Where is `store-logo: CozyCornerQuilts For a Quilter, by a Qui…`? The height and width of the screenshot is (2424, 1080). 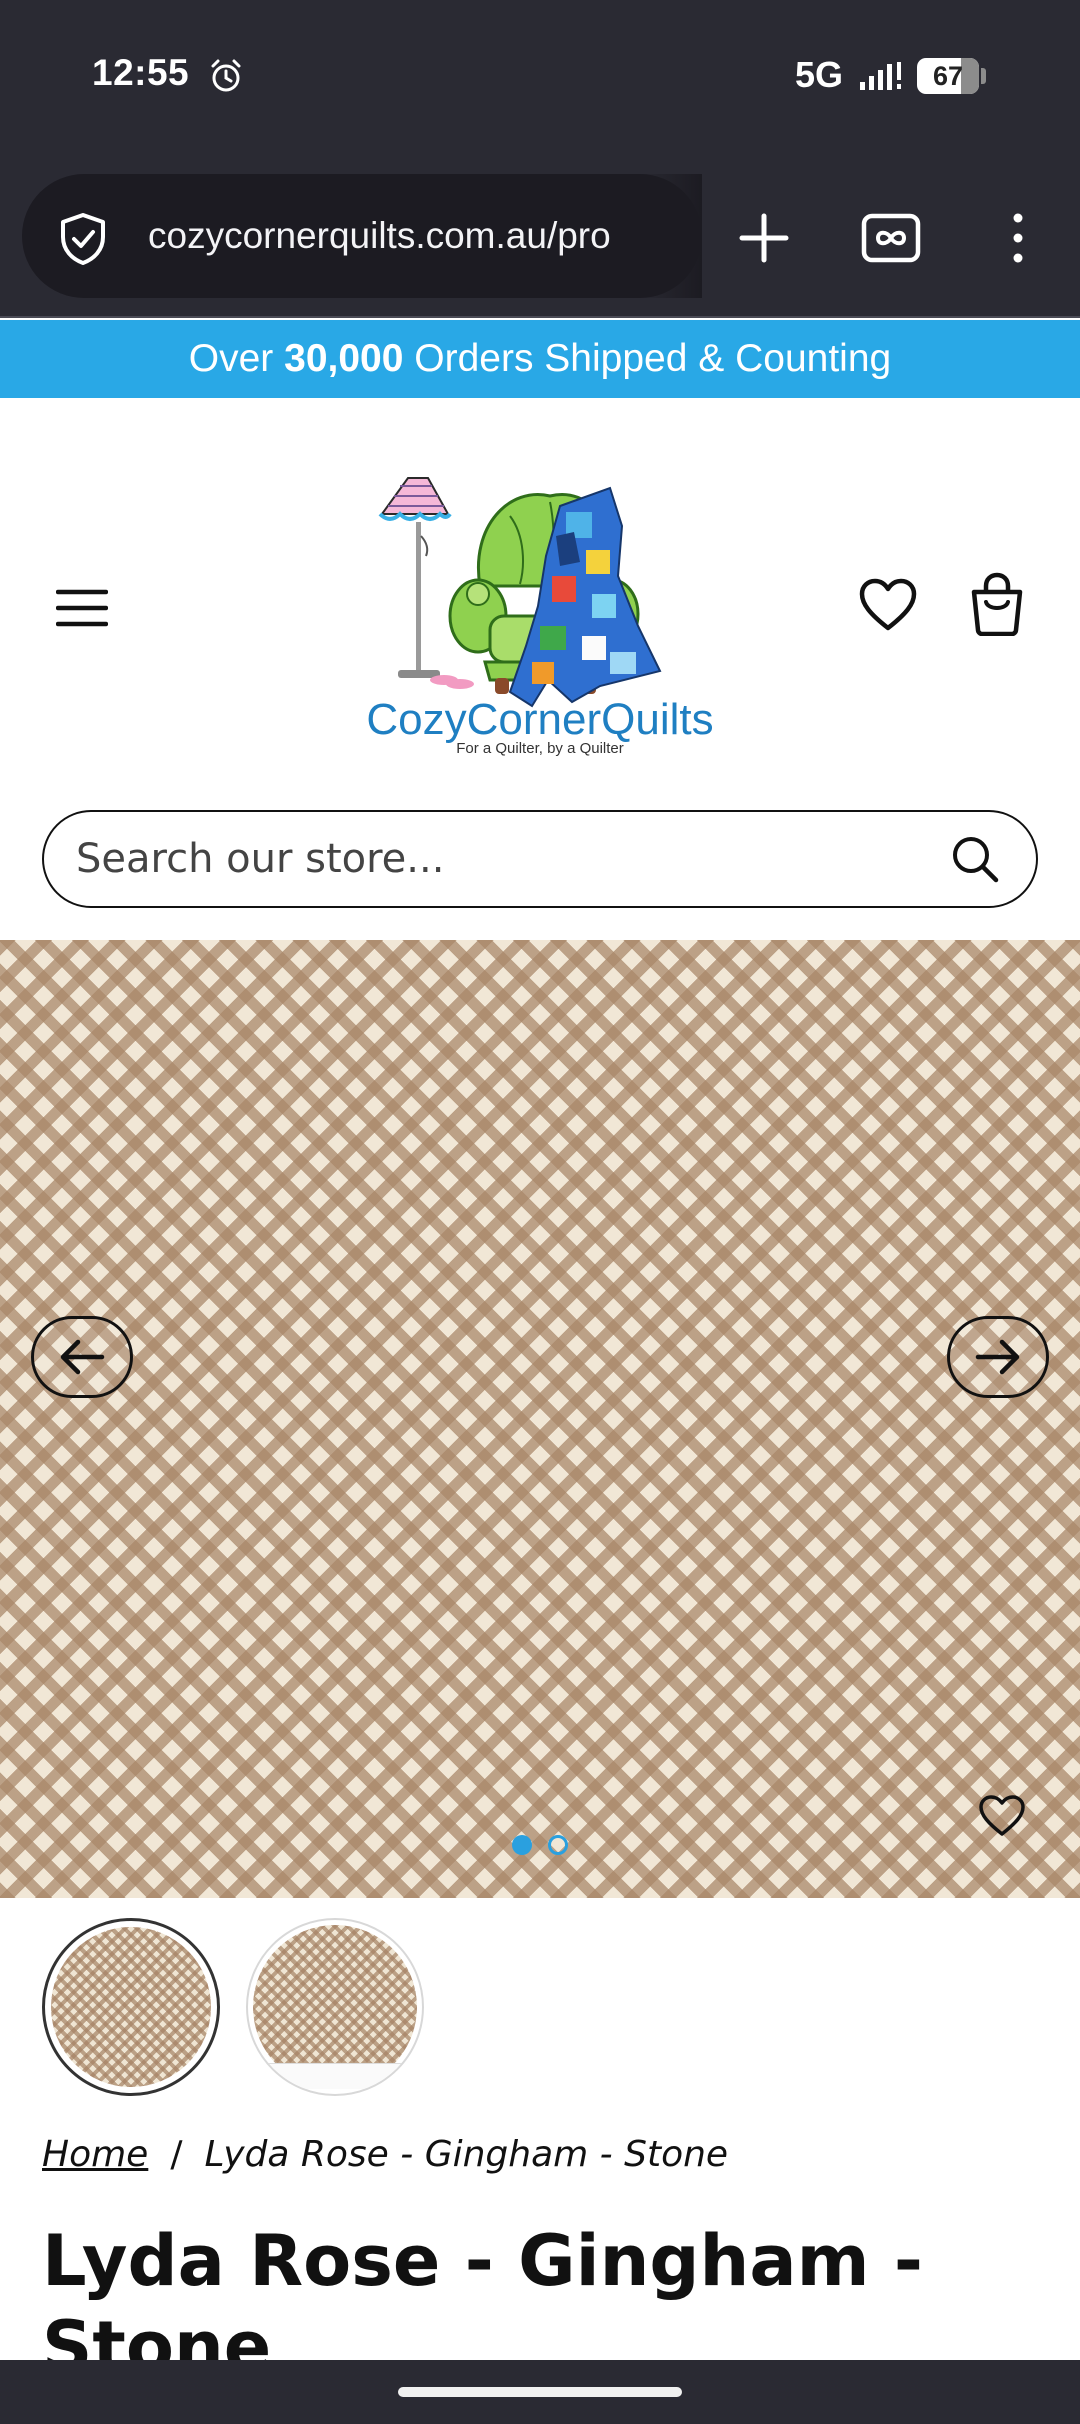 store-logo: CozyCornerQuilts For a Quilter, by a Qui… is located at coordinates (540, 611).